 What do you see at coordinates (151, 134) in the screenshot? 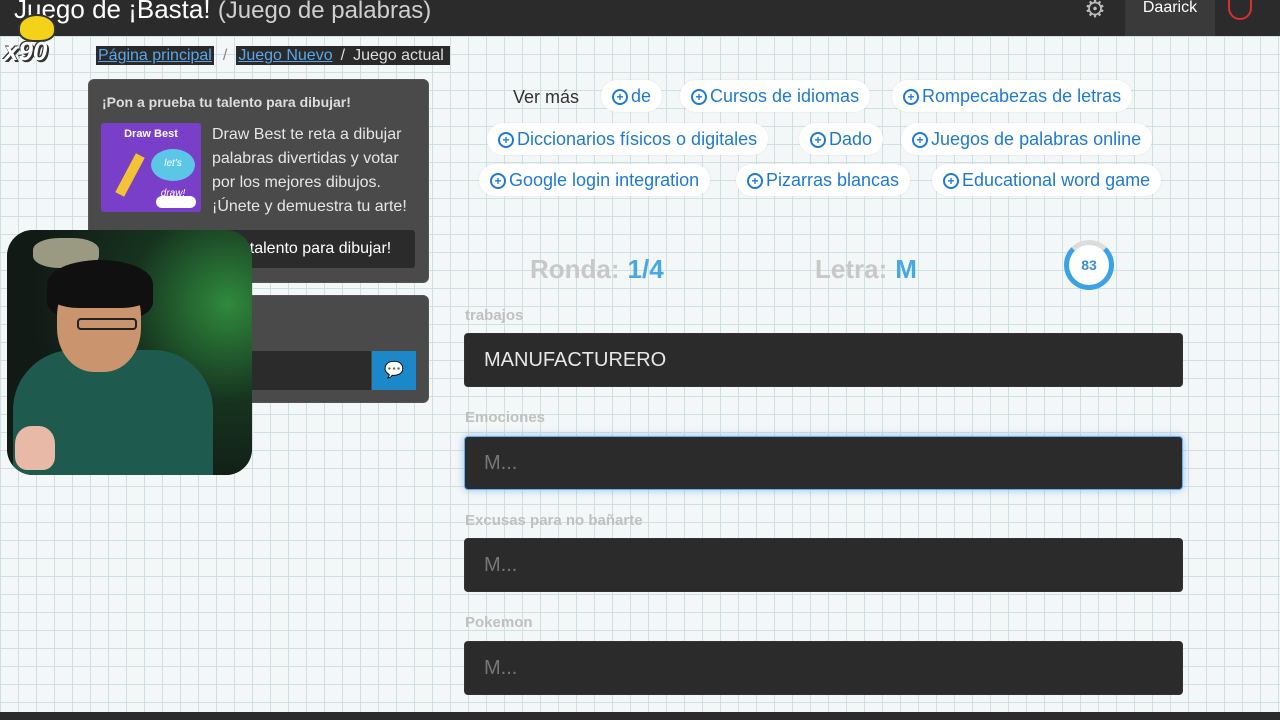
I see `promo-thumbnail-title: Draw Best` at bounding box center [151, 134].